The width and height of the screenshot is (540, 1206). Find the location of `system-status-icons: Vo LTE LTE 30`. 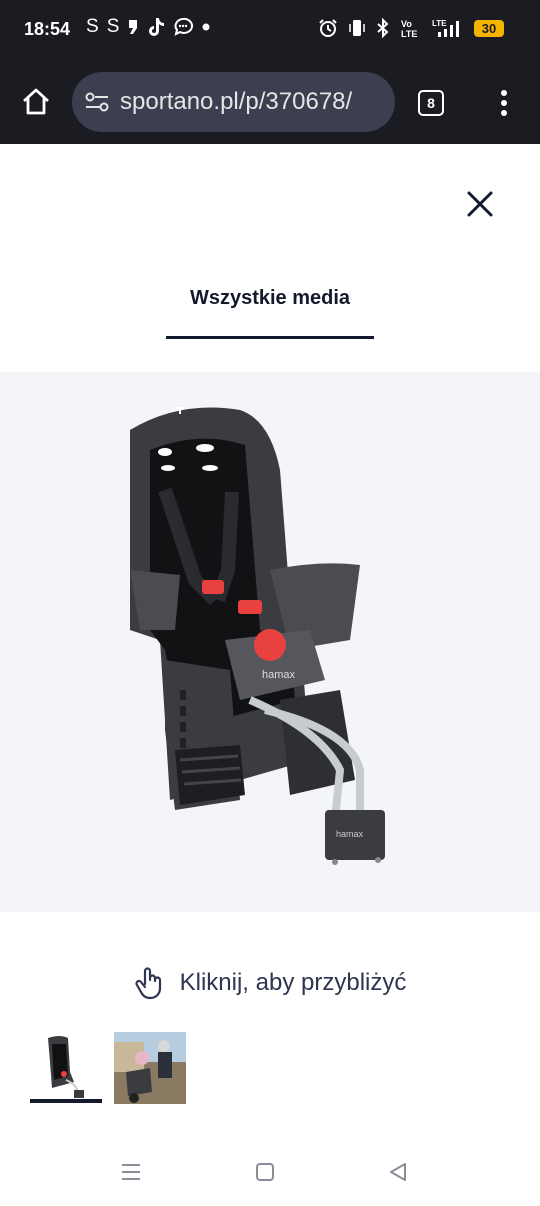

system-status-icons: Vo LTE LTE 30 is located at coordinates (411, 28).